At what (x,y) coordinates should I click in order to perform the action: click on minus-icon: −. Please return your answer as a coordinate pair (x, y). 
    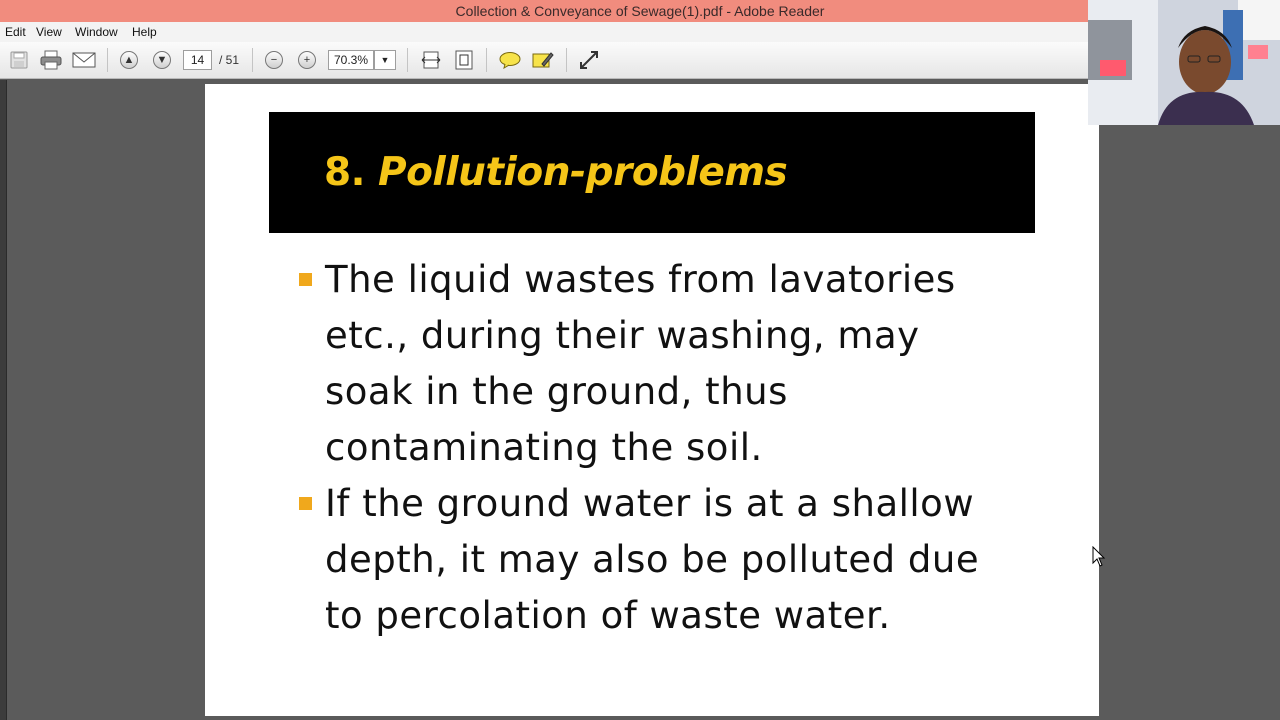
    Looking at the image, I should click on (274, 60).